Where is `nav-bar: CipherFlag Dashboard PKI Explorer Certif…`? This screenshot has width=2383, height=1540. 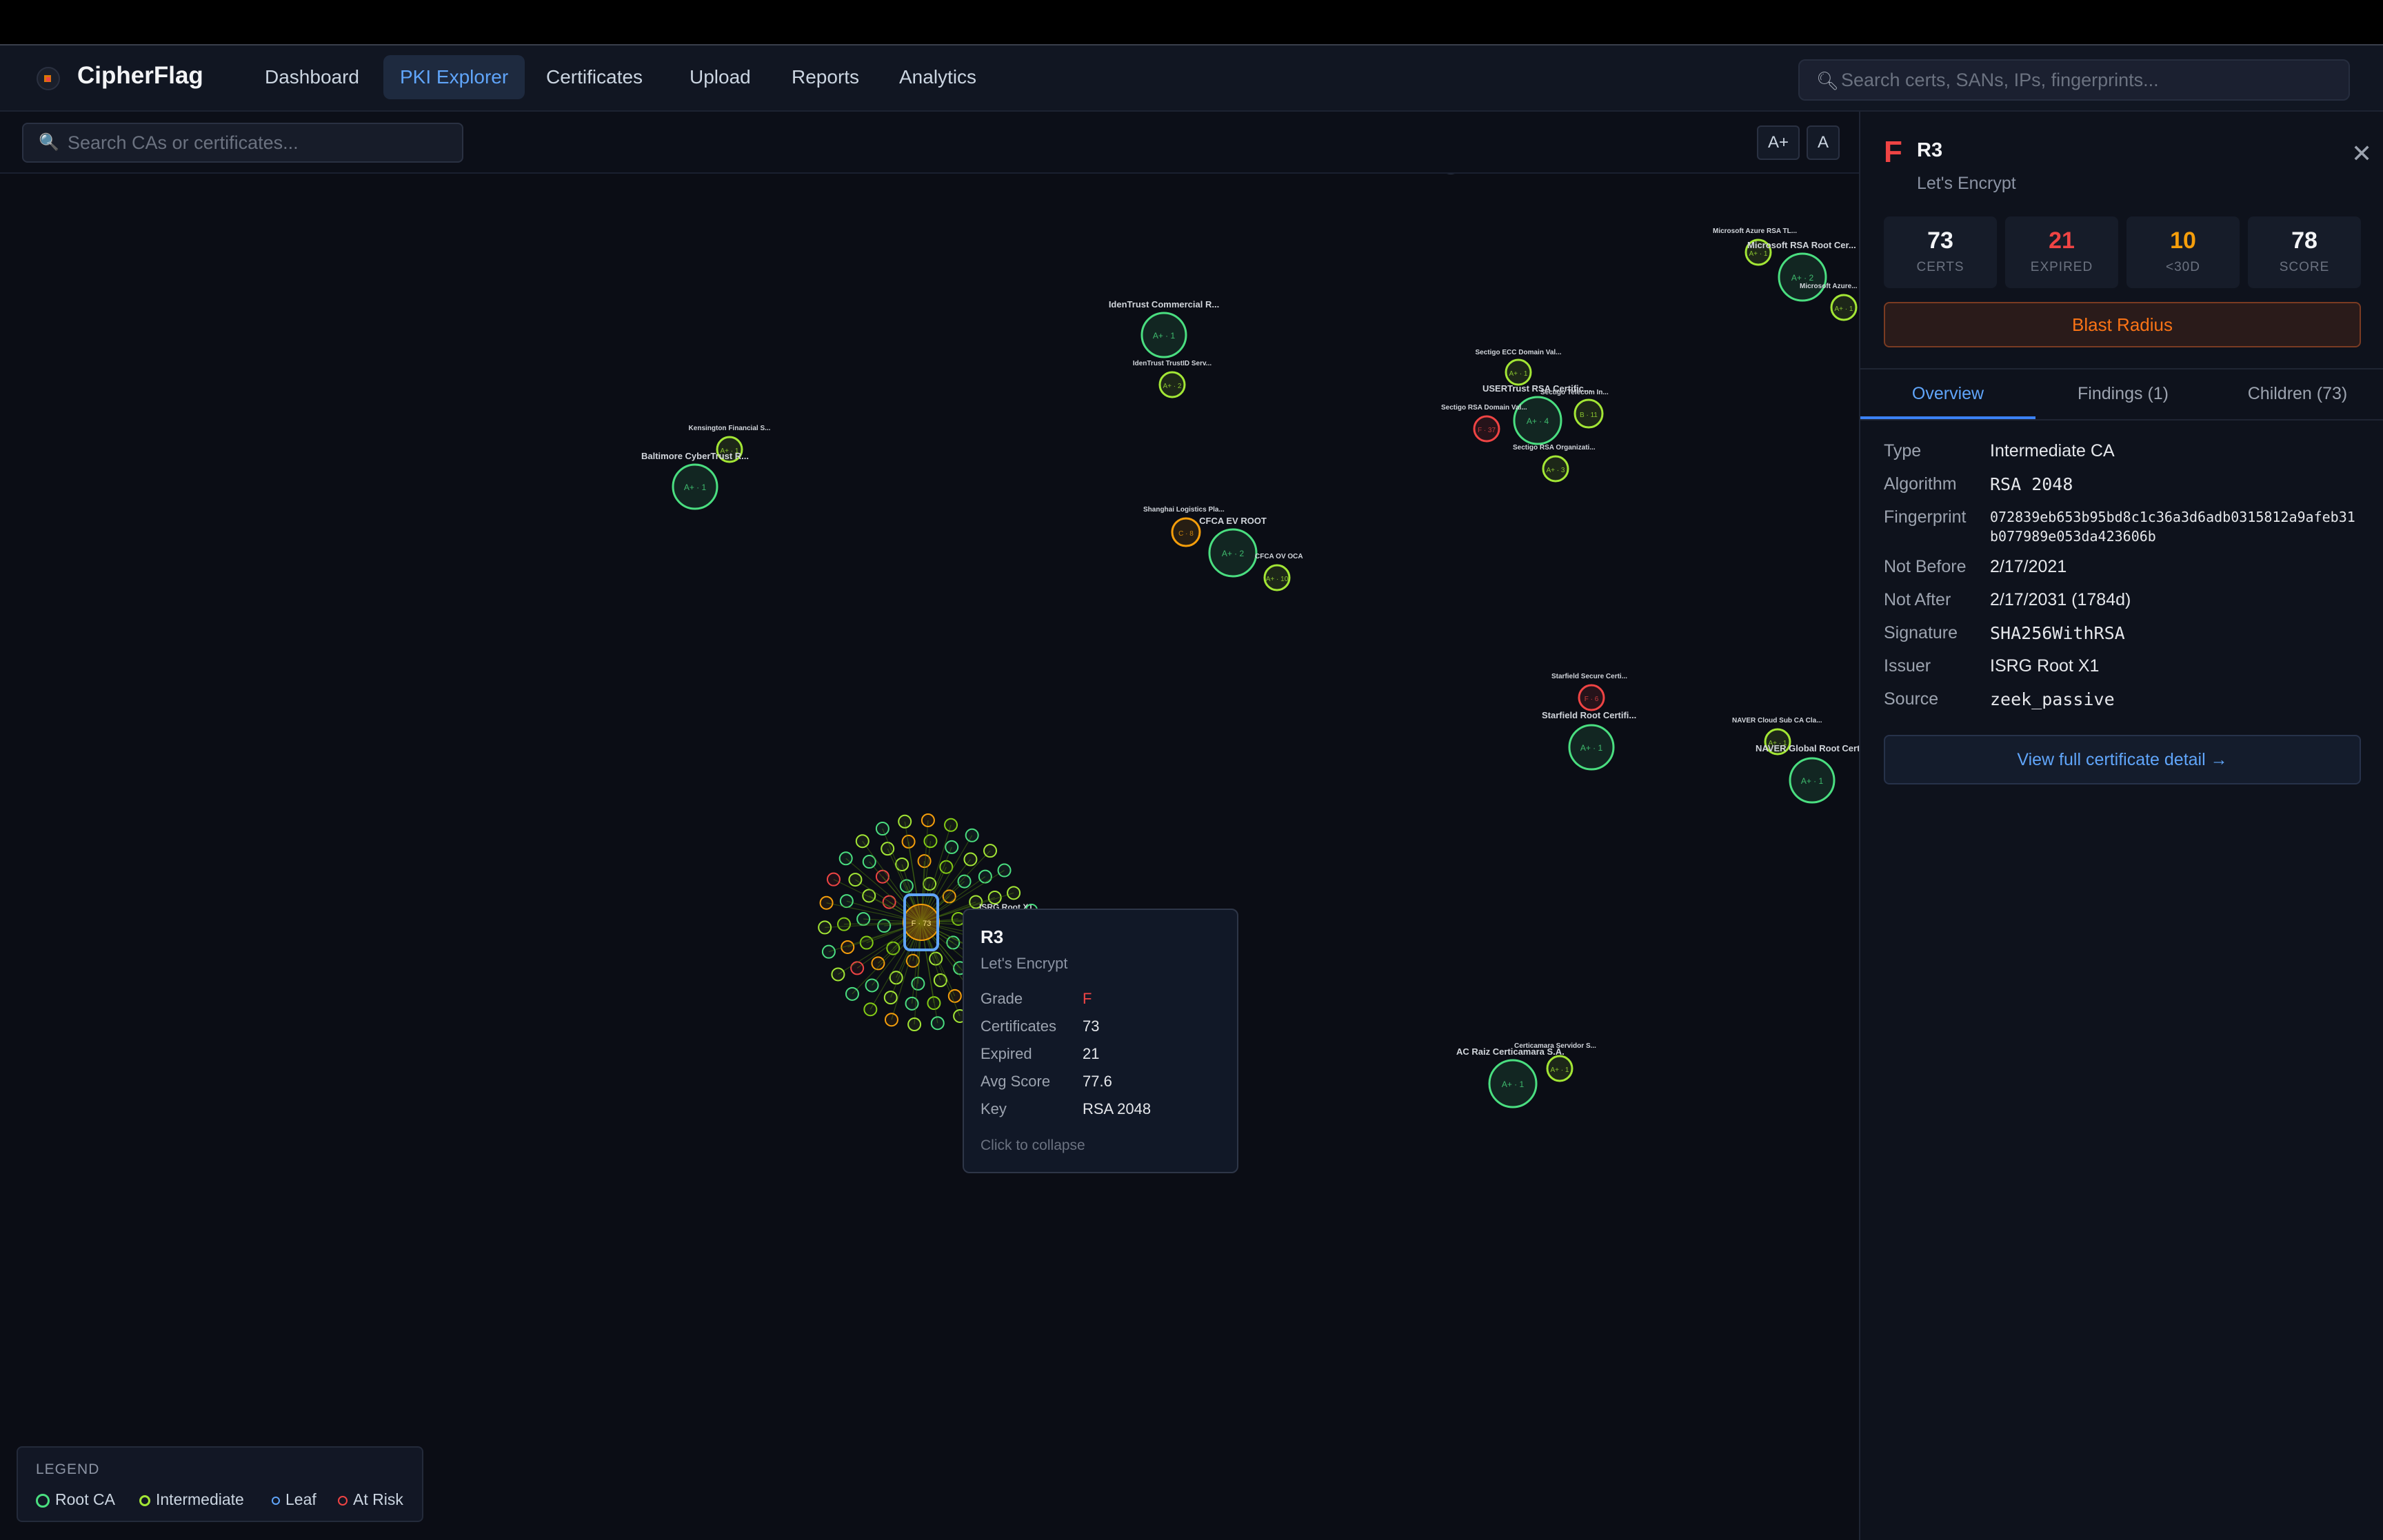 nav-bar: CipherFlag Dashboard PKI Explorer Certif… is located at coordinates (1191, 79).